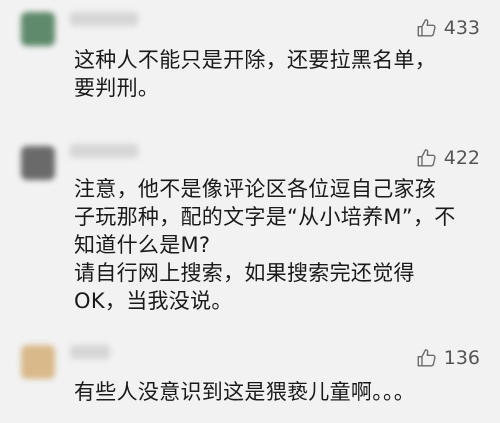 This screenshot has height=423, width=500. What do you see at coordinates (461, 158) in the screenshot?
I see `like-count: 422` at bounding box center [461, 158].